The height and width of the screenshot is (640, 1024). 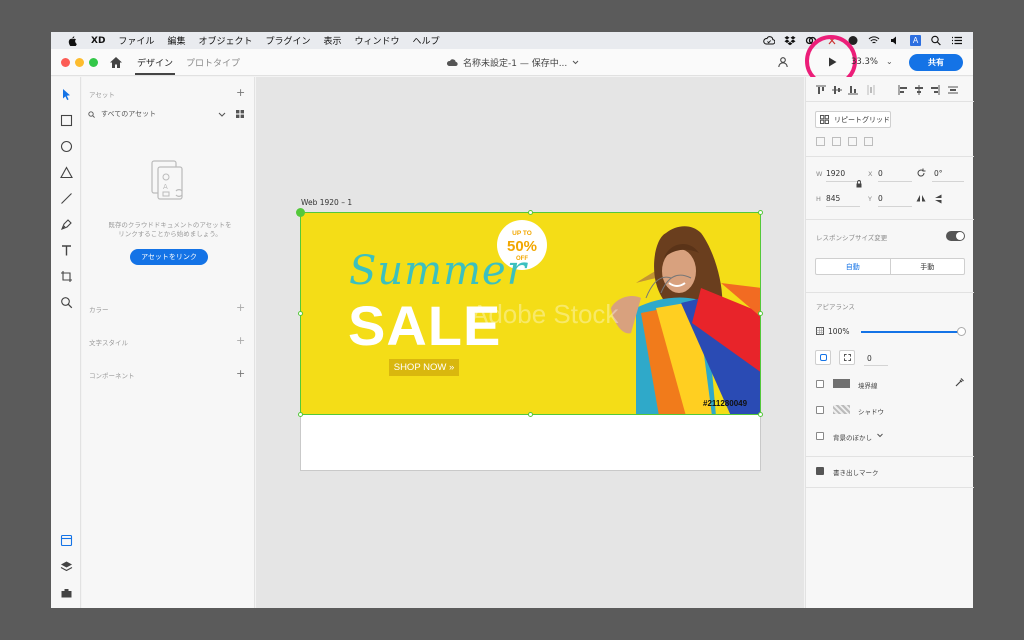 What do you see at coordinates (783, 62) in the screenshot?
I see `user-icon` at bounding box center [783, 62].